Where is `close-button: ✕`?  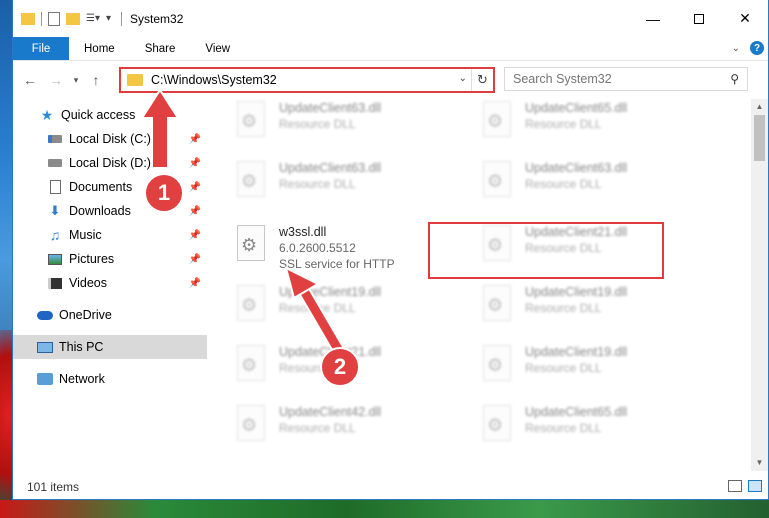
close-button: ✕ is located at coordinates (745, 18).